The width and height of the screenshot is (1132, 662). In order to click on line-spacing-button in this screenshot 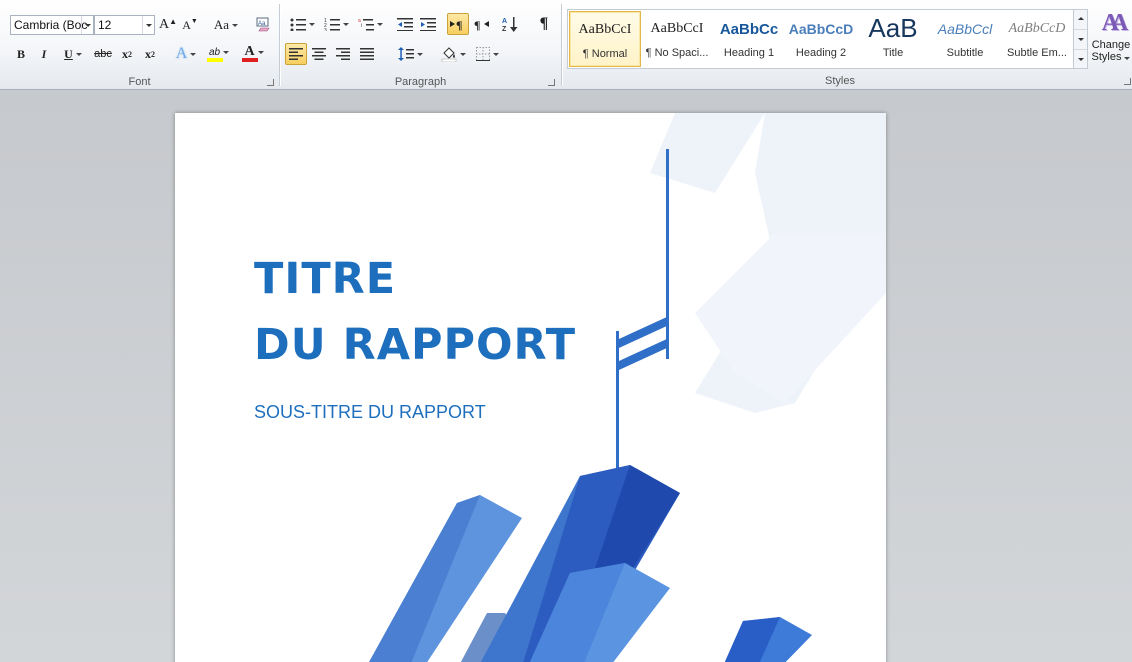, I will do `click(410, 54)`.